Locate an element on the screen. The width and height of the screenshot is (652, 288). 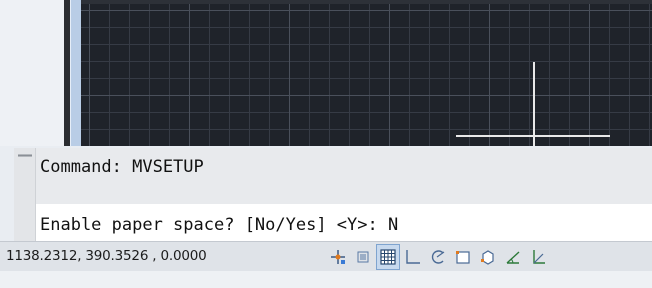
vertical-scrollbar is located at coordinates (75, 73).